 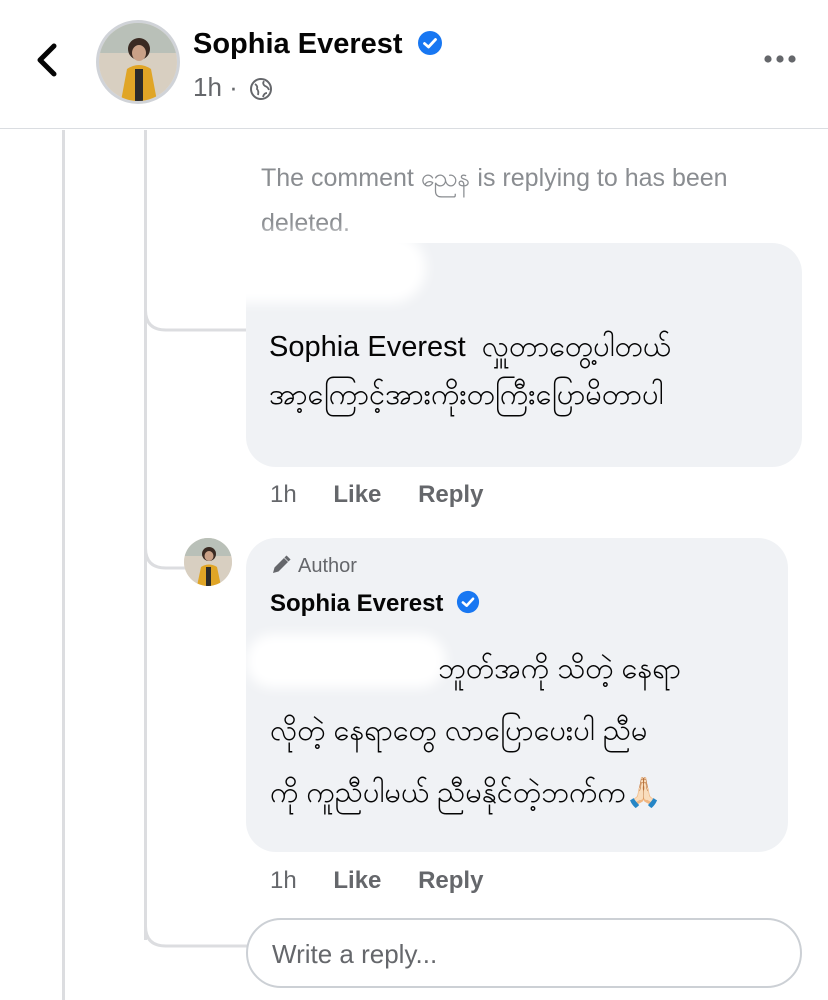 What do you see at coordinates (391, 495) in the screenshot?
I see `comment-actions: 1h Like Reply` at bounding box center [391, 495].